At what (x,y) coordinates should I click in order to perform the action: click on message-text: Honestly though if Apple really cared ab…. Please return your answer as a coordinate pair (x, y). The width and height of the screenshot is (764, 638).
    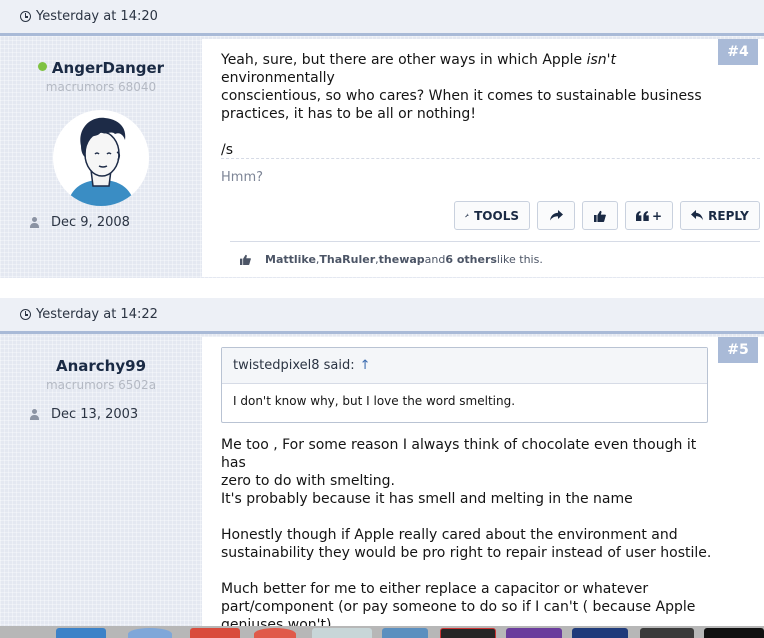
    Looking at the image, I should click on (449, 535).